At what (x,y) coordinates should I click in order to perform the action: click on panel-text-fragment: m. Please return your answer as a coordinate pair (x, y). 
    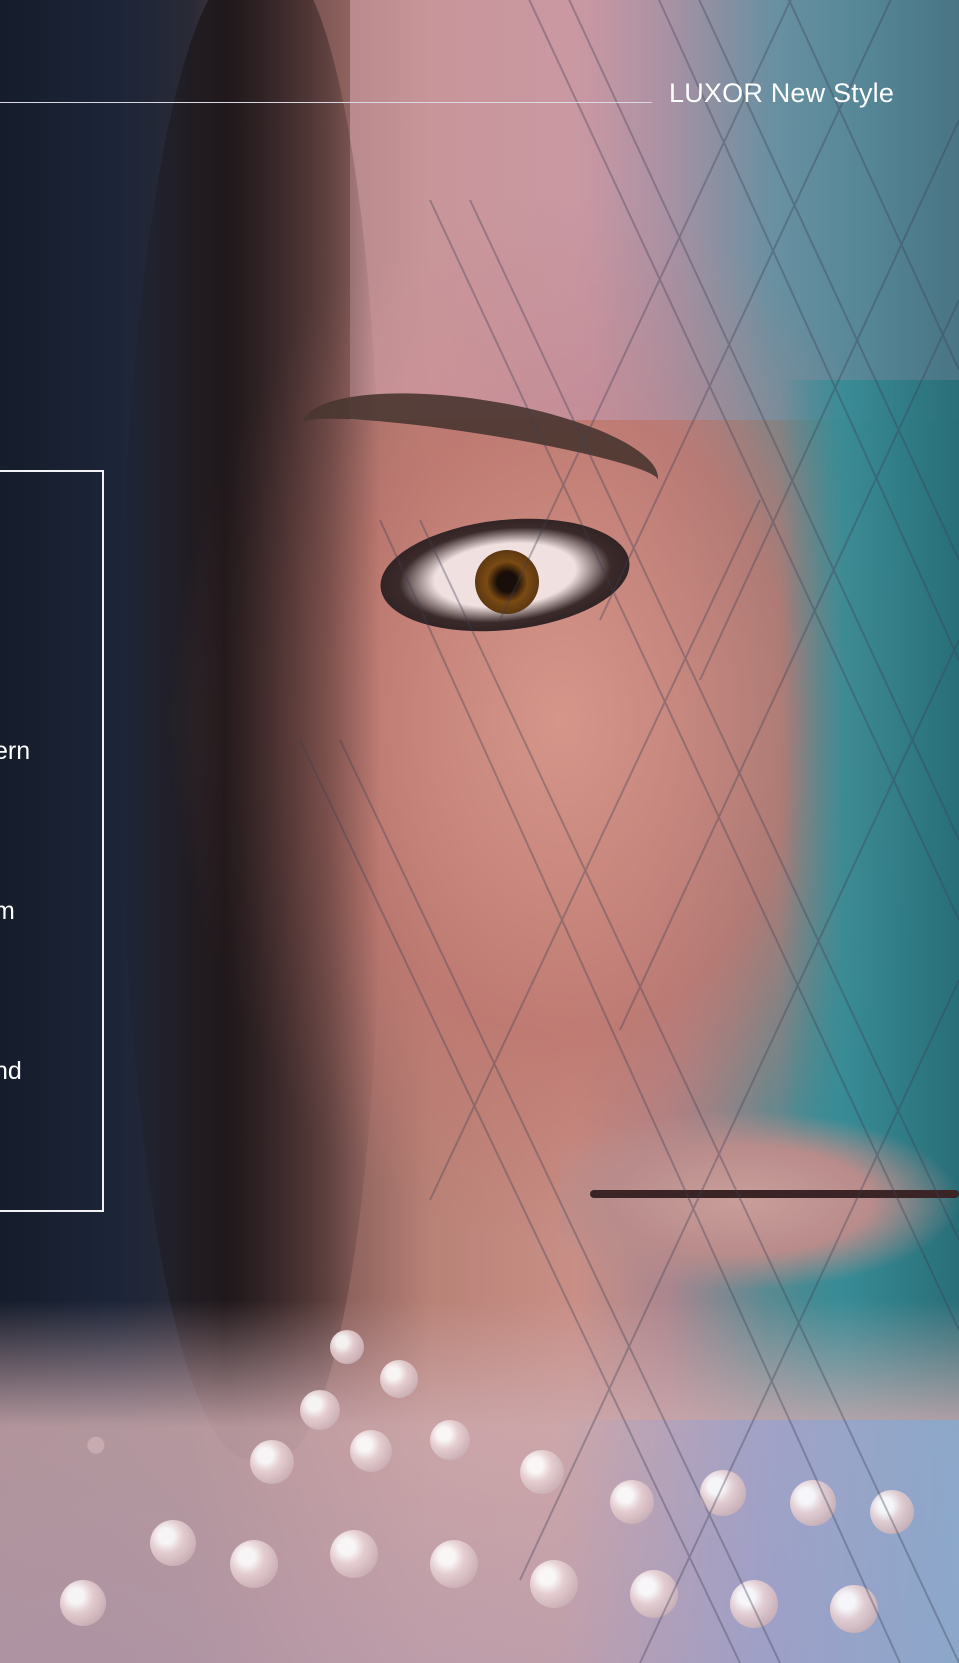
    Looking at the image, I should click on (7, 911).